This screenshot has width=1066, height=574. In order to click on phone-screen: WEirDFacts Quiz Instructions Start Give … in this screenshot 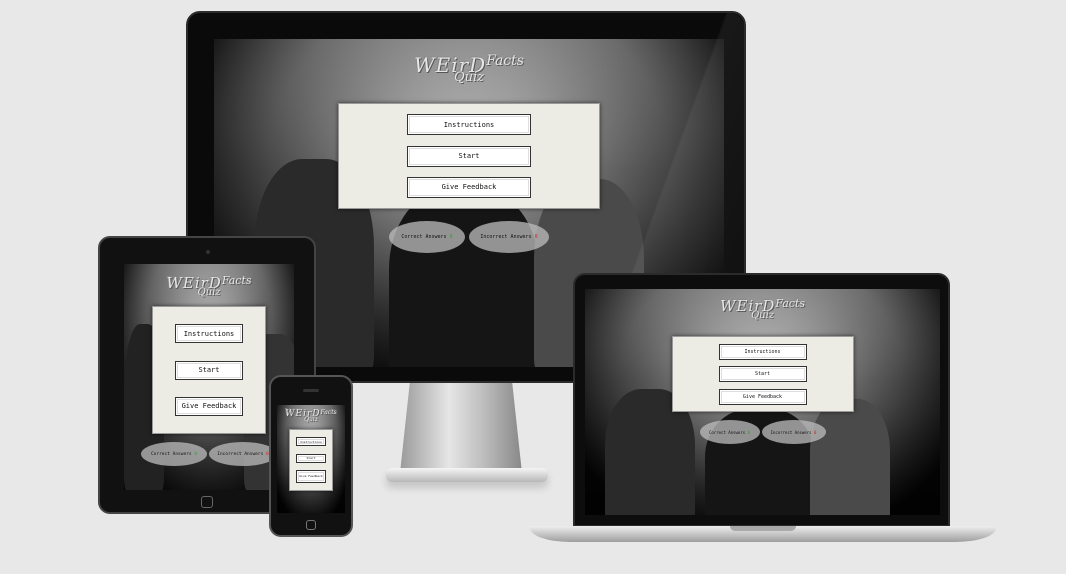, I will do `click(311, 459)`.